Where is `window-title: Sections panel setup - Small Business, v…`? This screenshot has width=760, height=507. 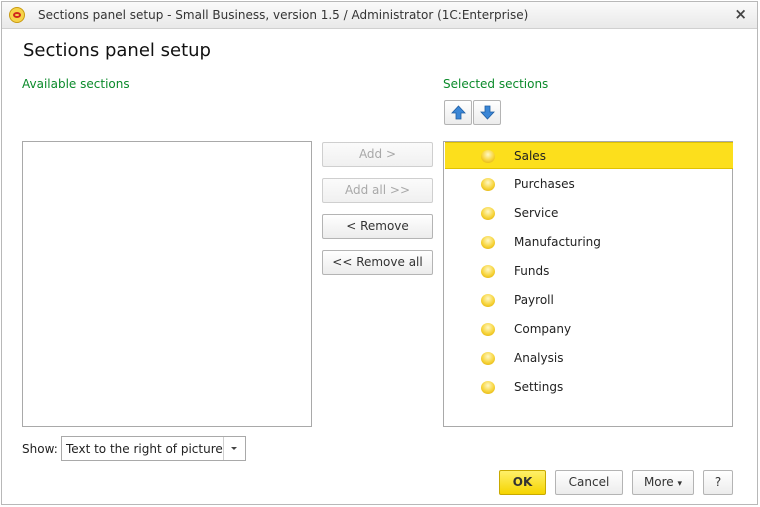
window-title: Sections panel setup - Small Business, v… is located at coordinates (283, 15).